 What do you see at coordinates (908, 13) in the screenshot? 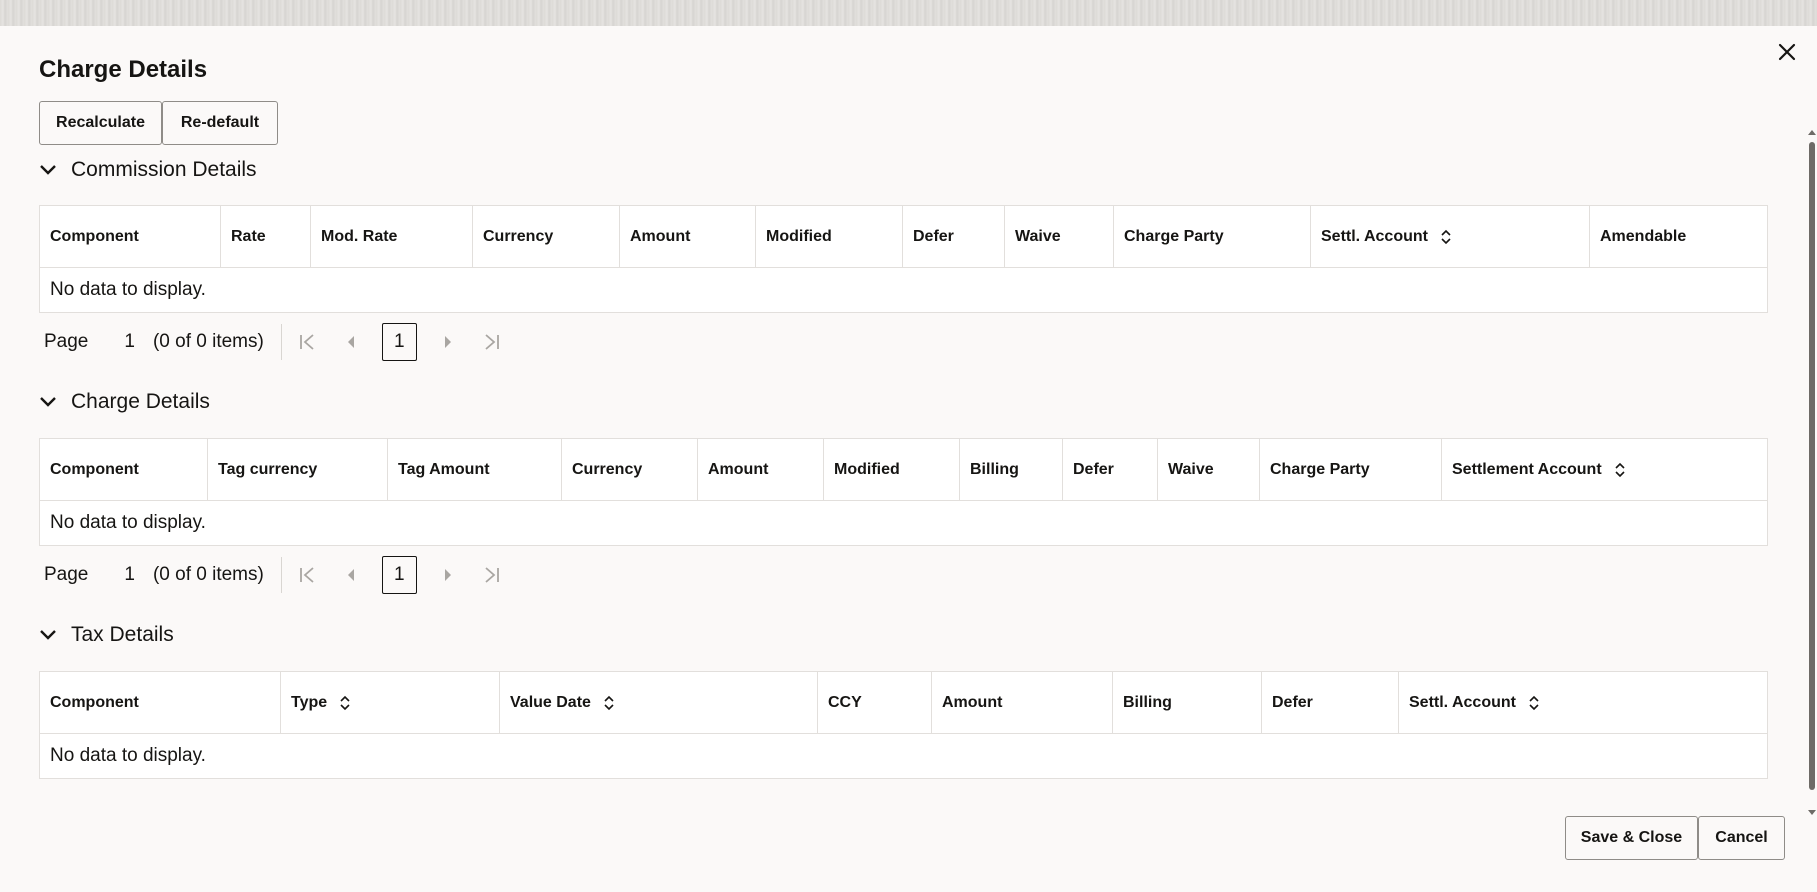
I see `background-strip` at bounding box center [908, 13].